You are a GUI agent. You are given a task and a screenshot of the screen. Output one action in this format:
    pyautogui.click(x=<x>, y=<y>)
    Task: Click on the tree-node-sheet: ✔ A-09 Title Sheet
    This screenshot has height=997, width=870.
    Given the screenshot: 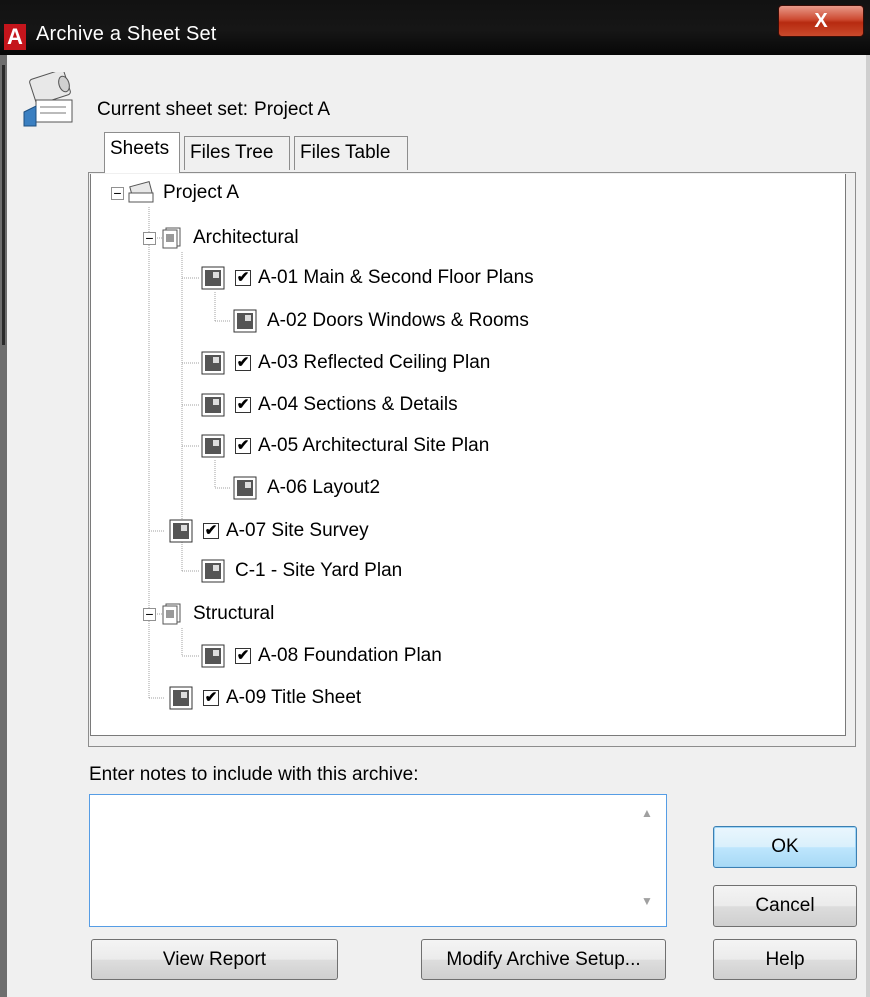 What is the action you would take?
    pyautogui.click(x=265, y=698)
    